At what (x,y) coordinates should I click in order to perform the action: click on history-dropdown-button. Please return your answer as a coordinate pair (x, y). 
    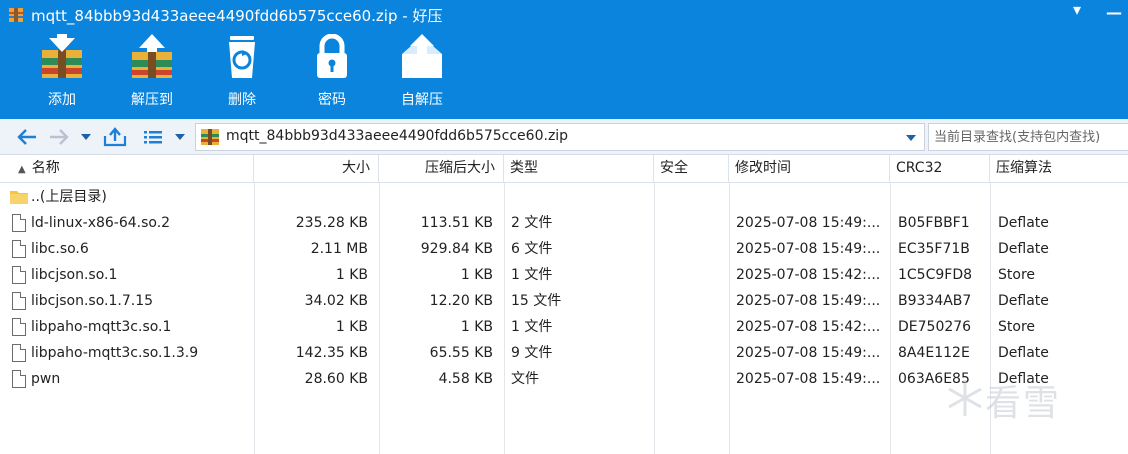
    Looking at the image, I should click on (86, 137).